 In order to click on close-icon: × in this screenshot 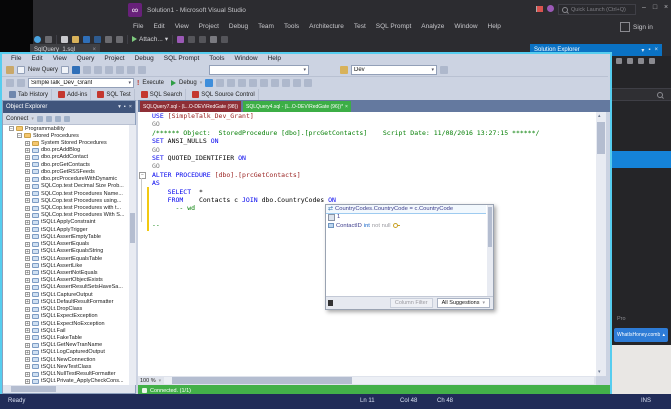, I will do `click(130, 107)`.